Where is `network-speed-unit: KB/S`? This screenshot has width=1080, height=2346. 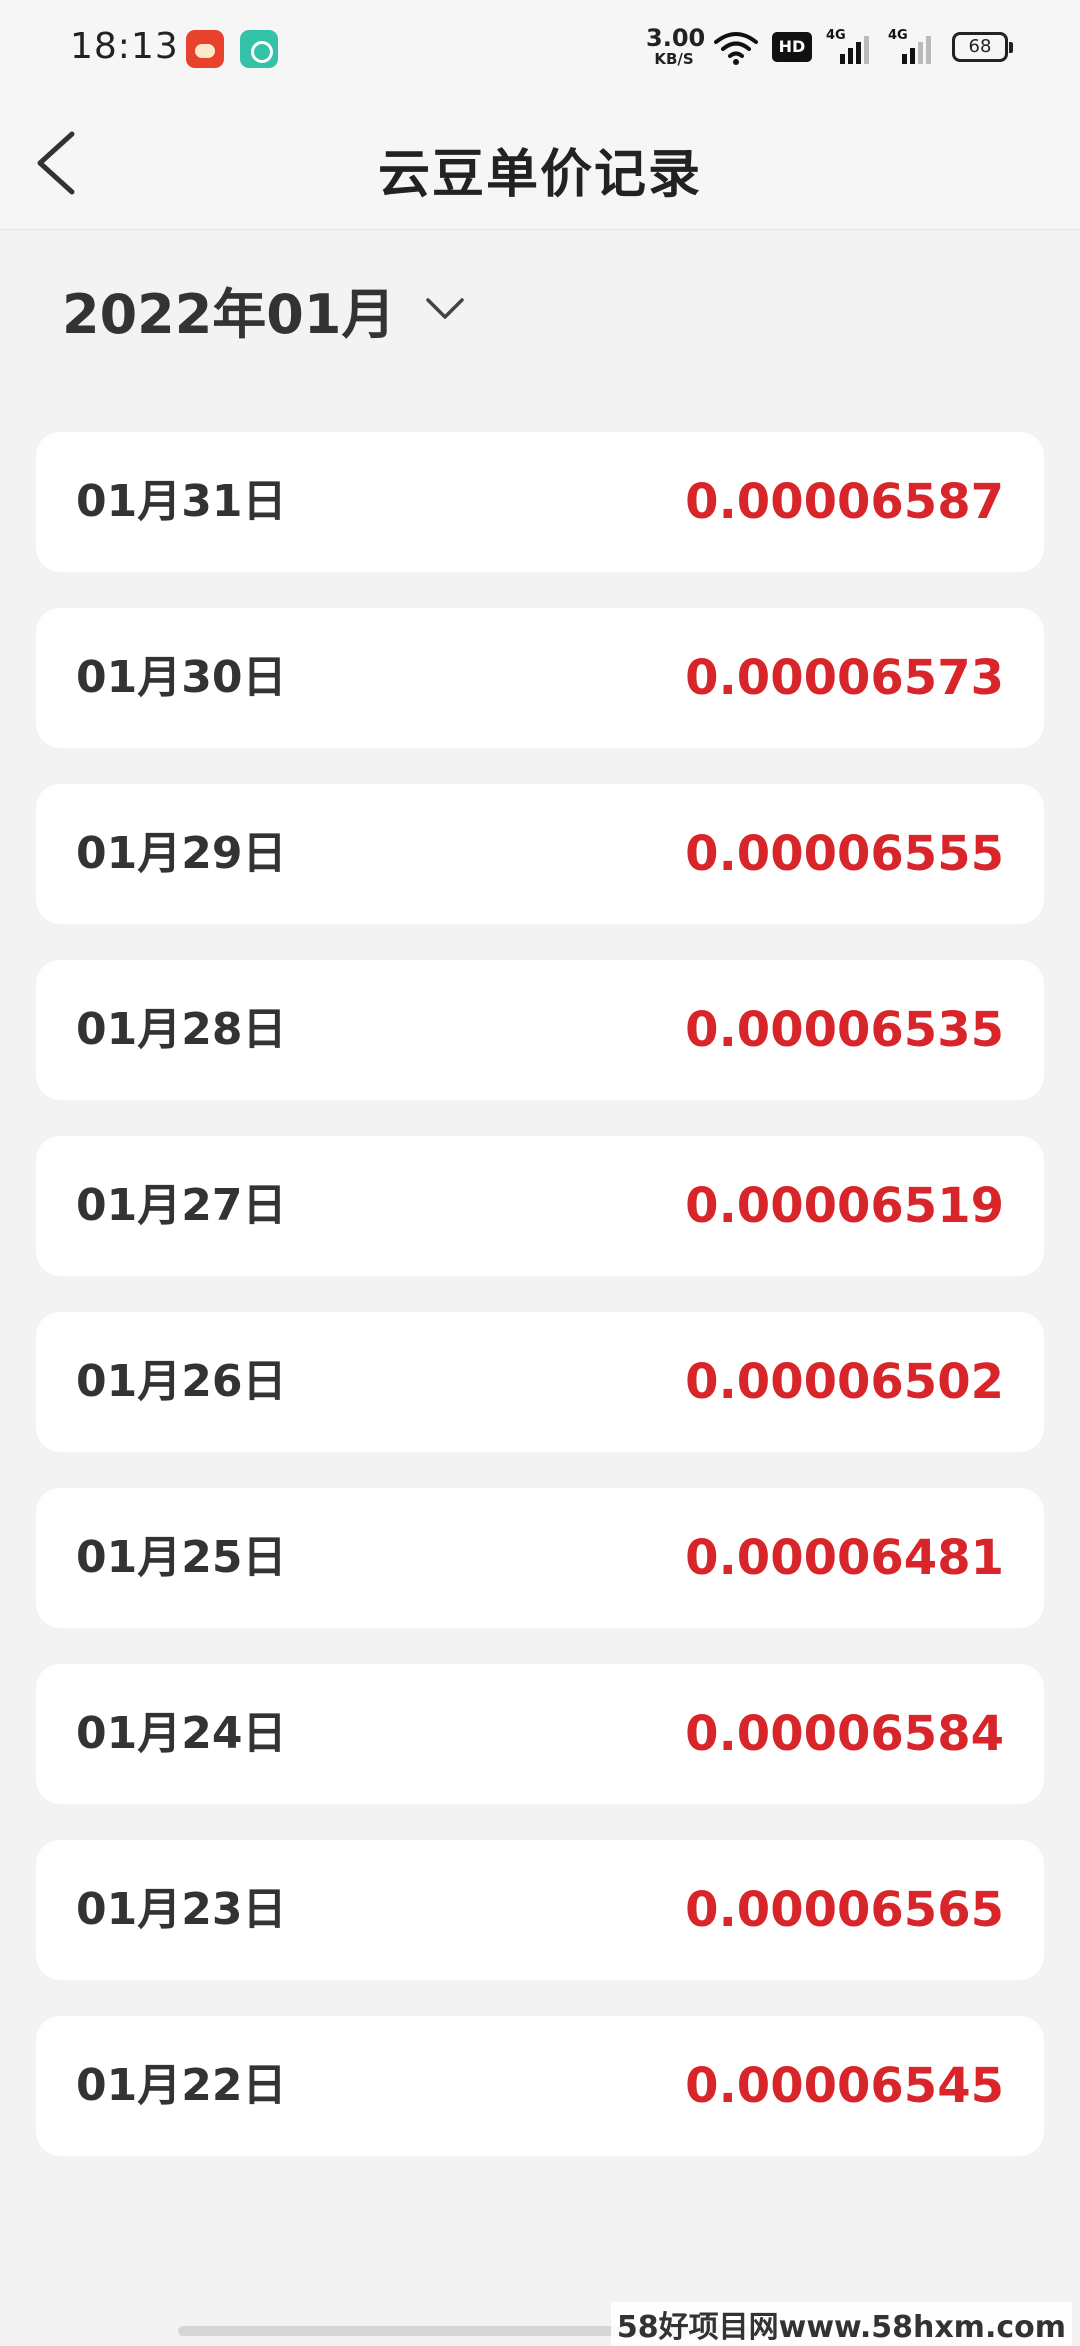 network-speed-unit: KB/S is located at coordinates (674, 59).